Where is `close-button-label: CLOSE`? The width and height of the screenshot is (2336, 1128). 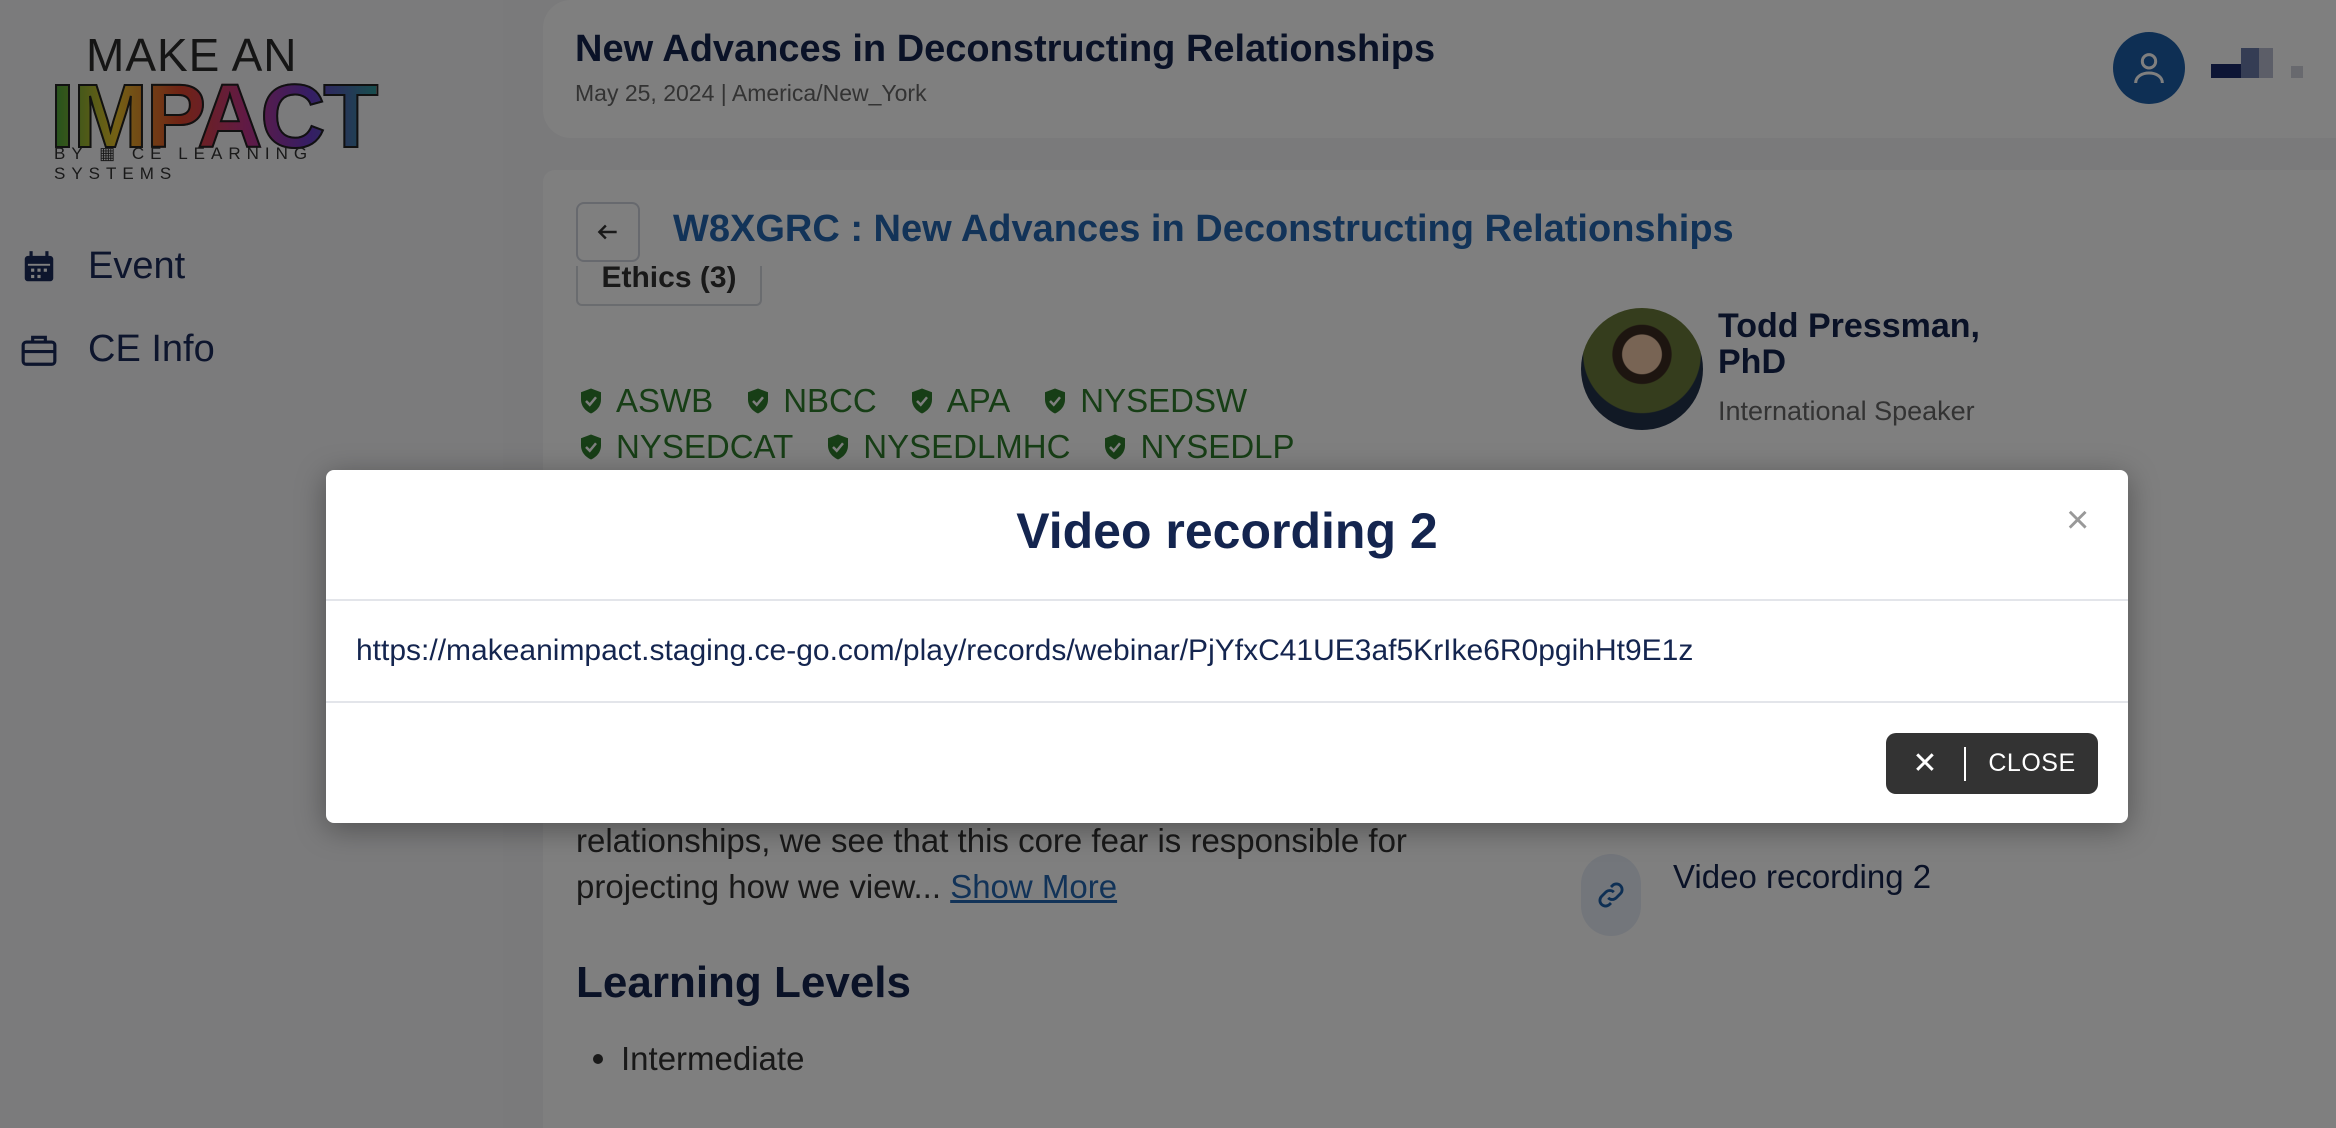 close-button-label: CLOSE is located at coordinates (2032, 763).